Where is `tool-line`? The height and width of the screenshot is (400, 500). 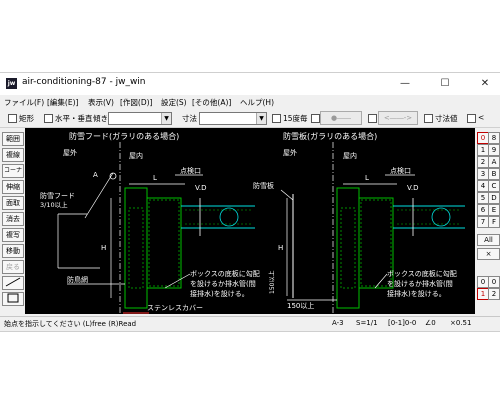 tool-line is located at coordinates (13, 283).